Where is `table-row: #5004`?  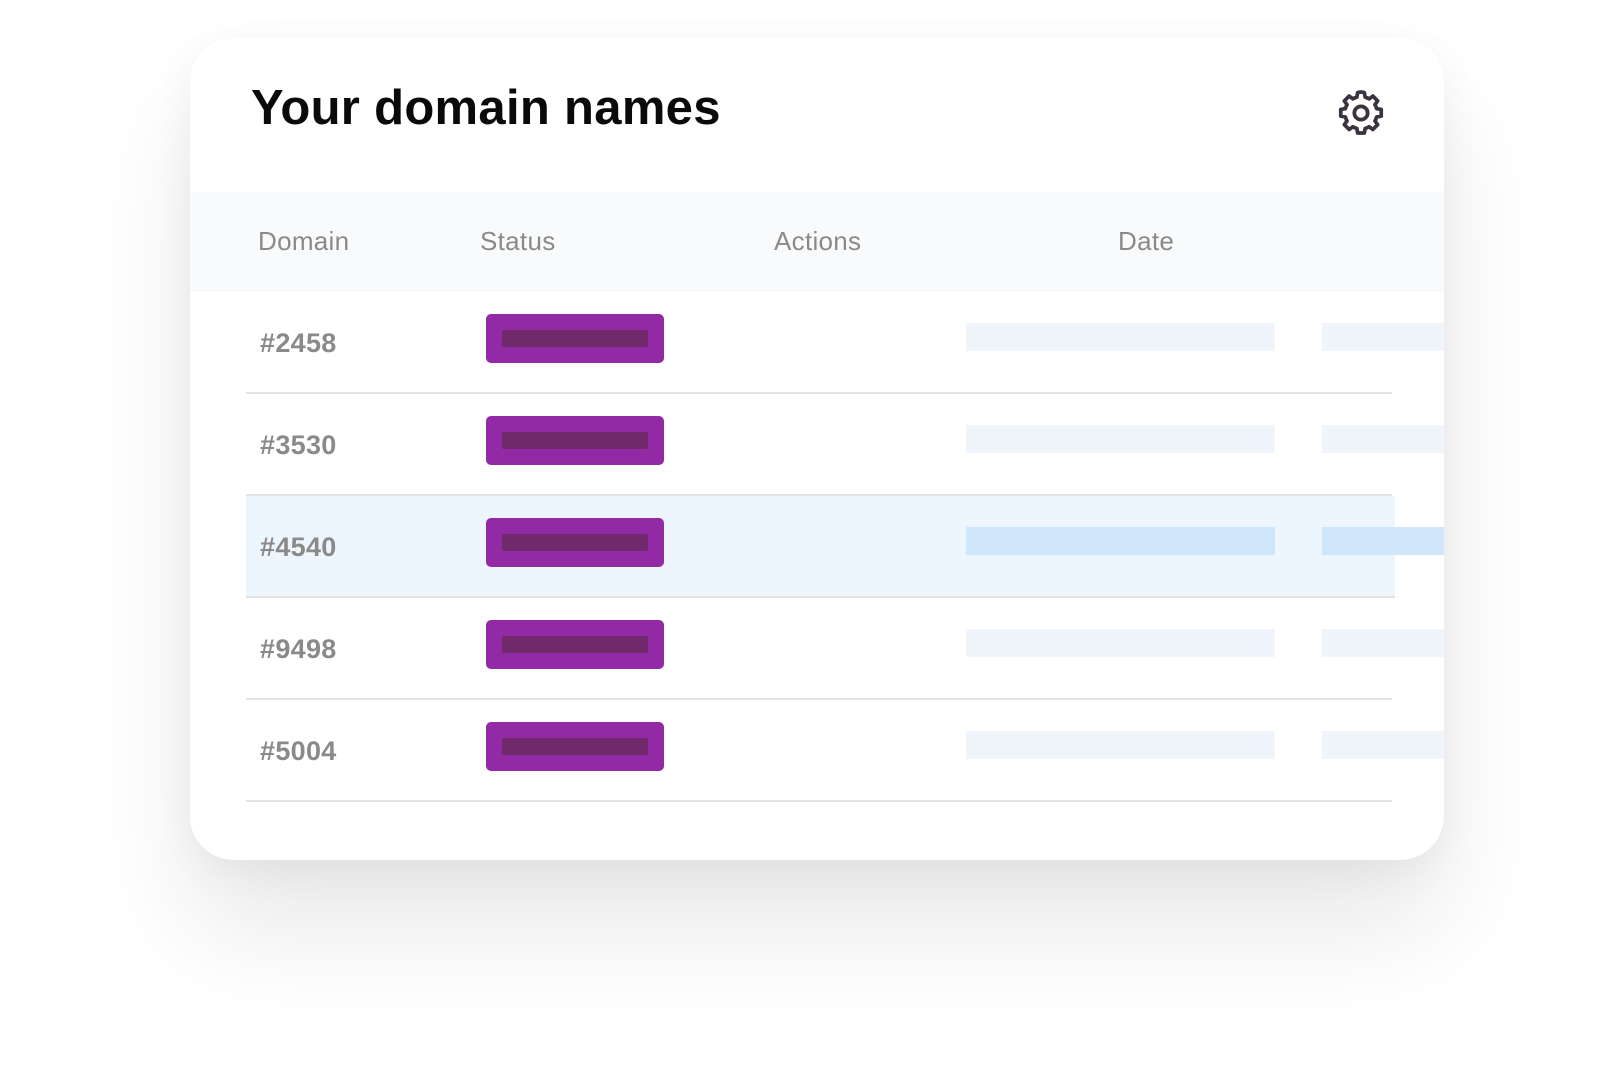
table-row: #5004 is located at coordinates (845, 751).